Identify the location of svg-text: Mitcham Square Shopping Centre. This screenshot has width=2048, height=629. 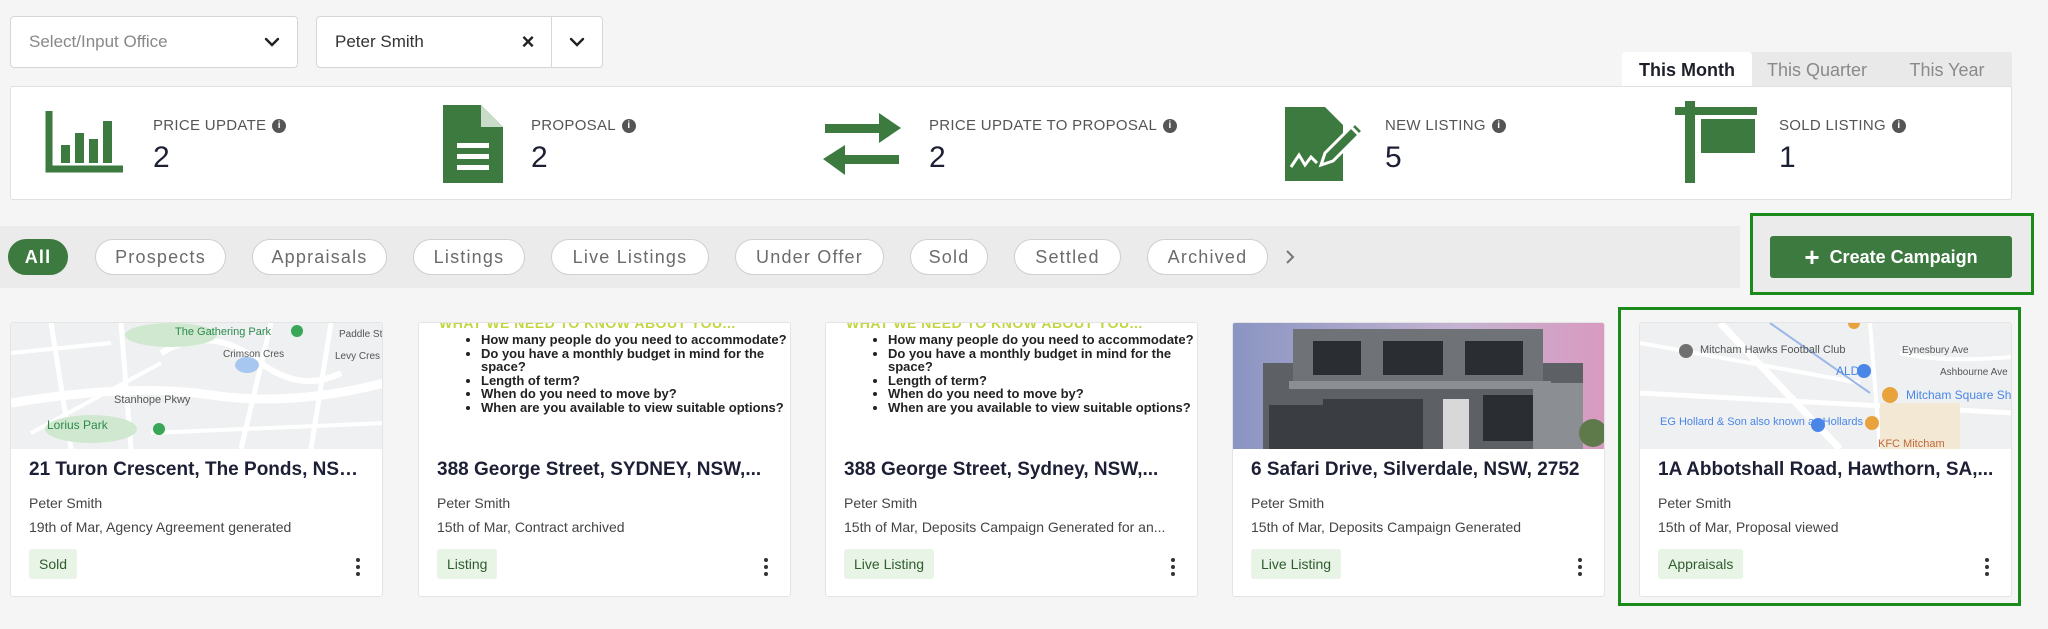
(1958, 395).